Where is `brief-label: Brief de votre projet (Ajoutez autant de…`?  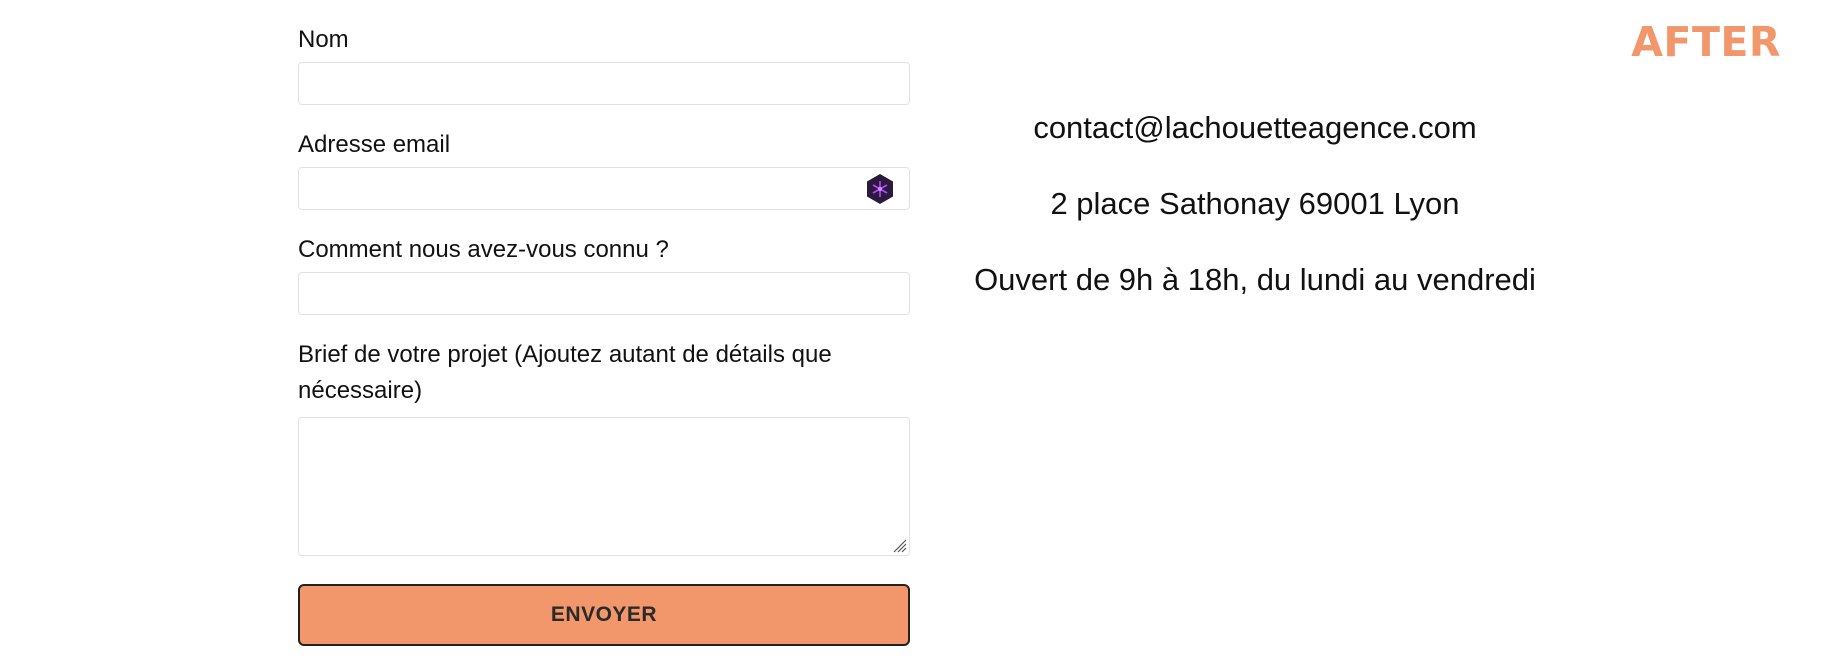
brief-label: Brief de votre projet (Ajoutez autant de… is located at coordinates (604, 373).